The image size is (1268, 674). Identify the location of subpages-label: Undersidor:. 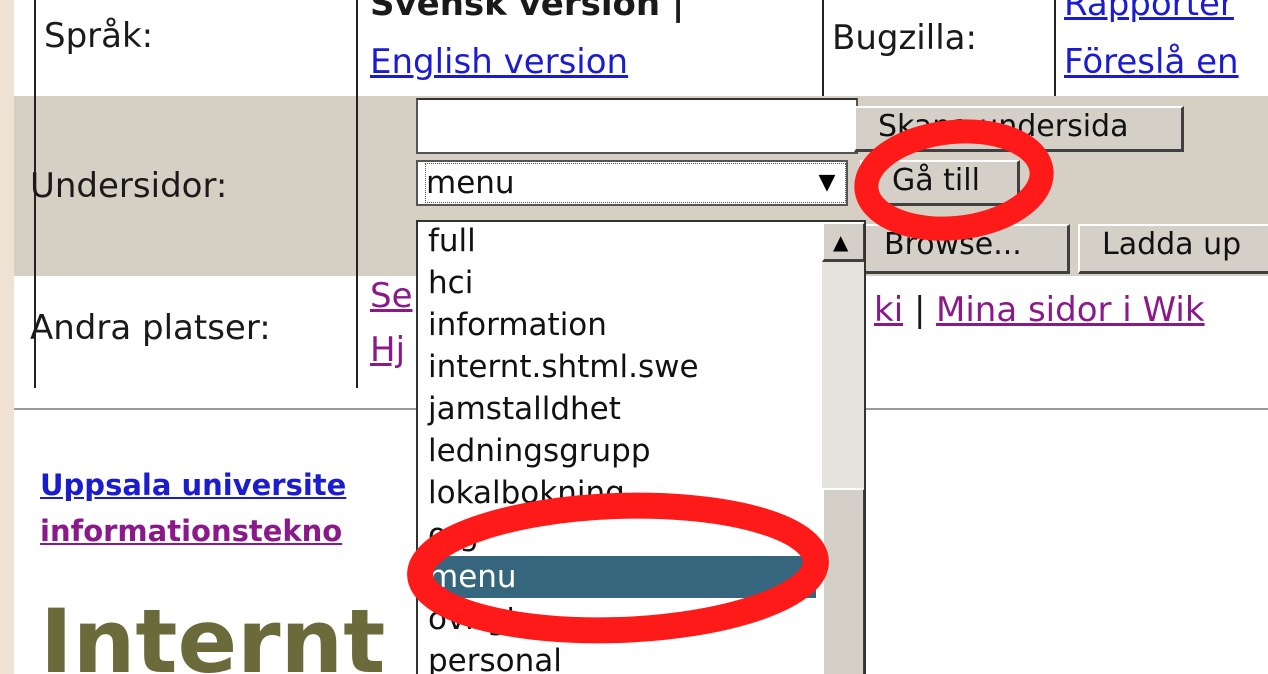
(129, 186).